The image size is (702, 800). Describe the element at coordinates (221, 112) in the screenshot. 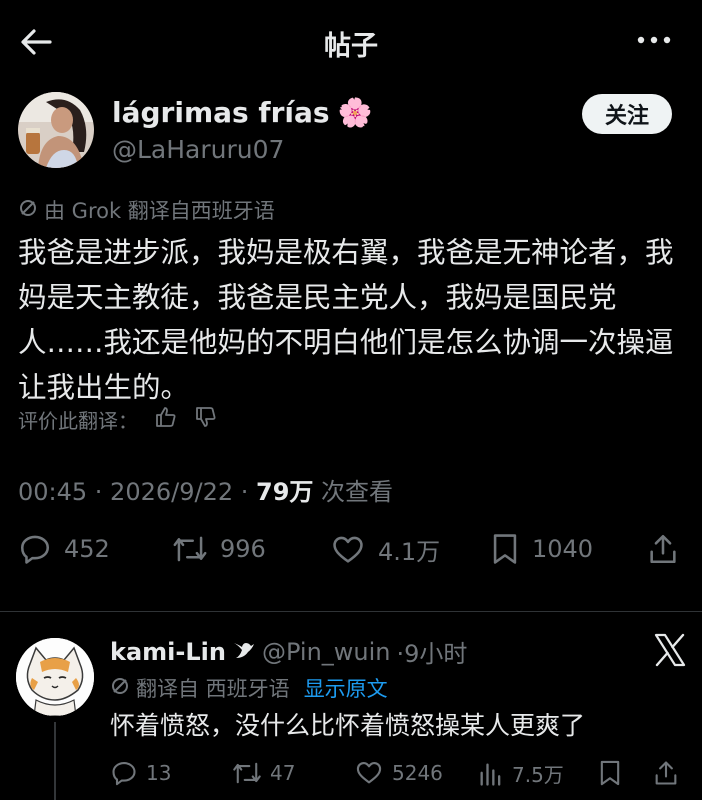

I see `author-name-text: lágrimas frías` at that location.